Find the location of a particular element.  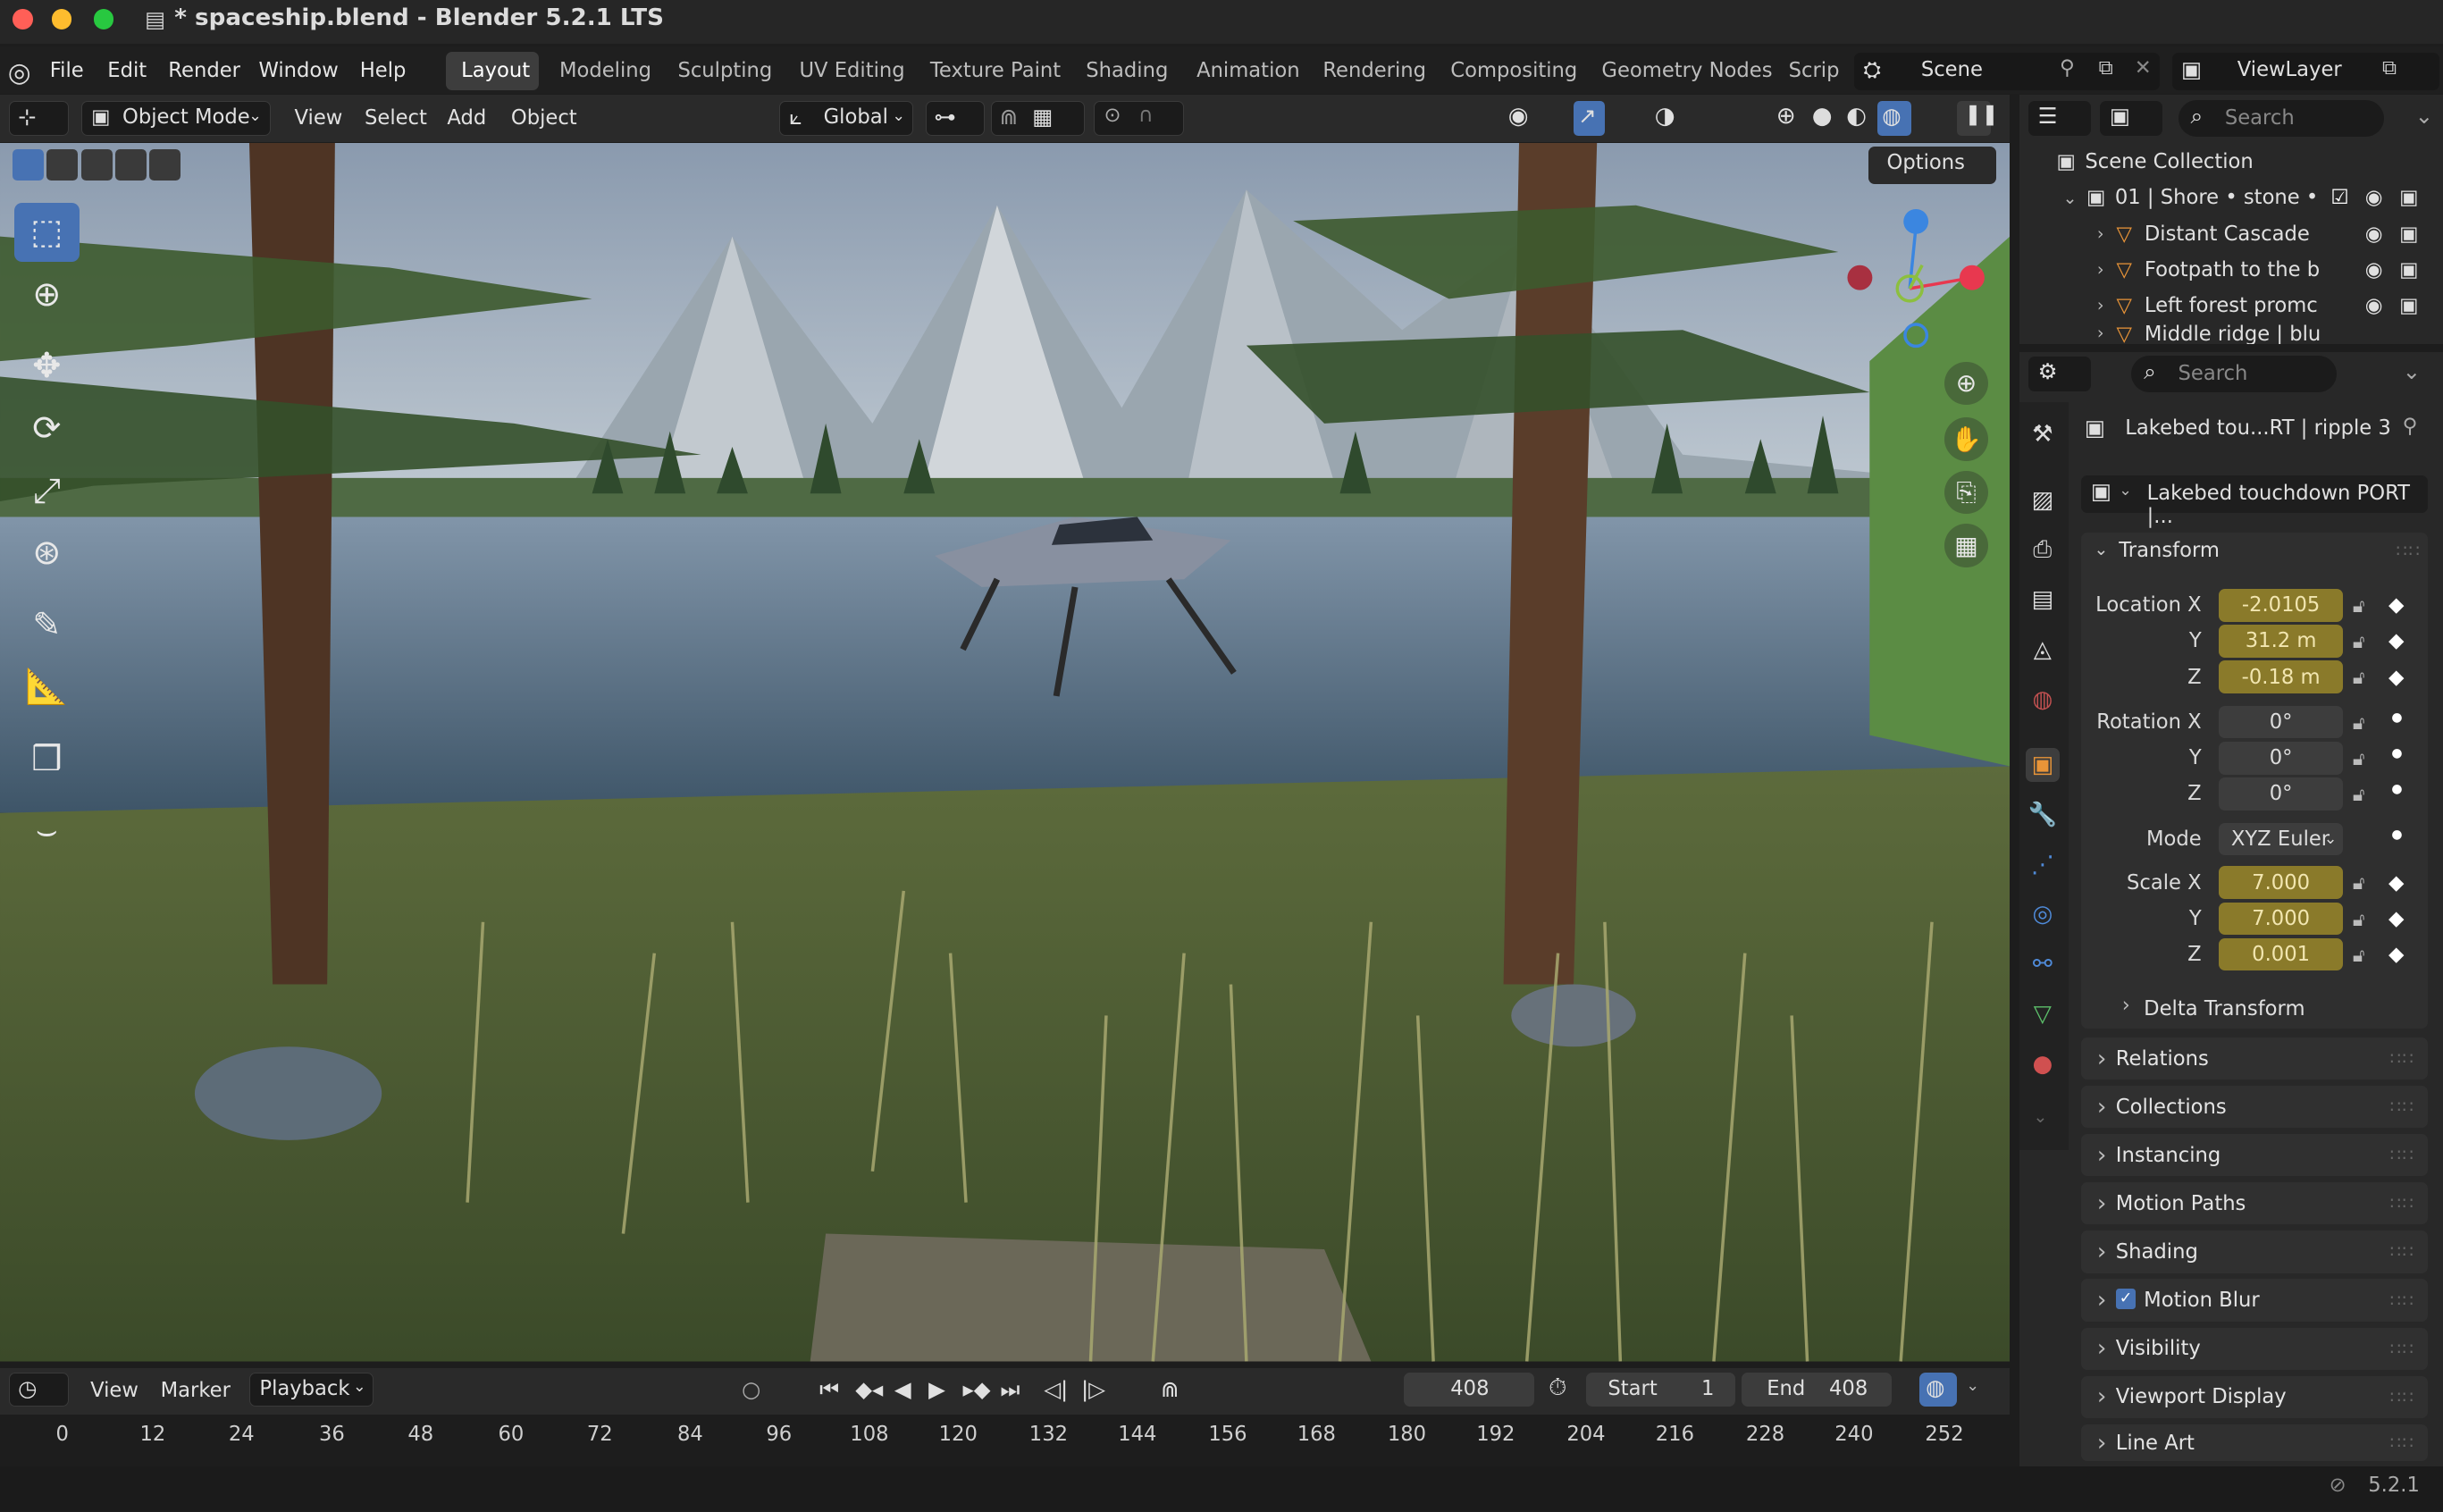

section-motion-blur: ✓ Motion Blur ∷∷ is located at coordinates (2254, 1300).